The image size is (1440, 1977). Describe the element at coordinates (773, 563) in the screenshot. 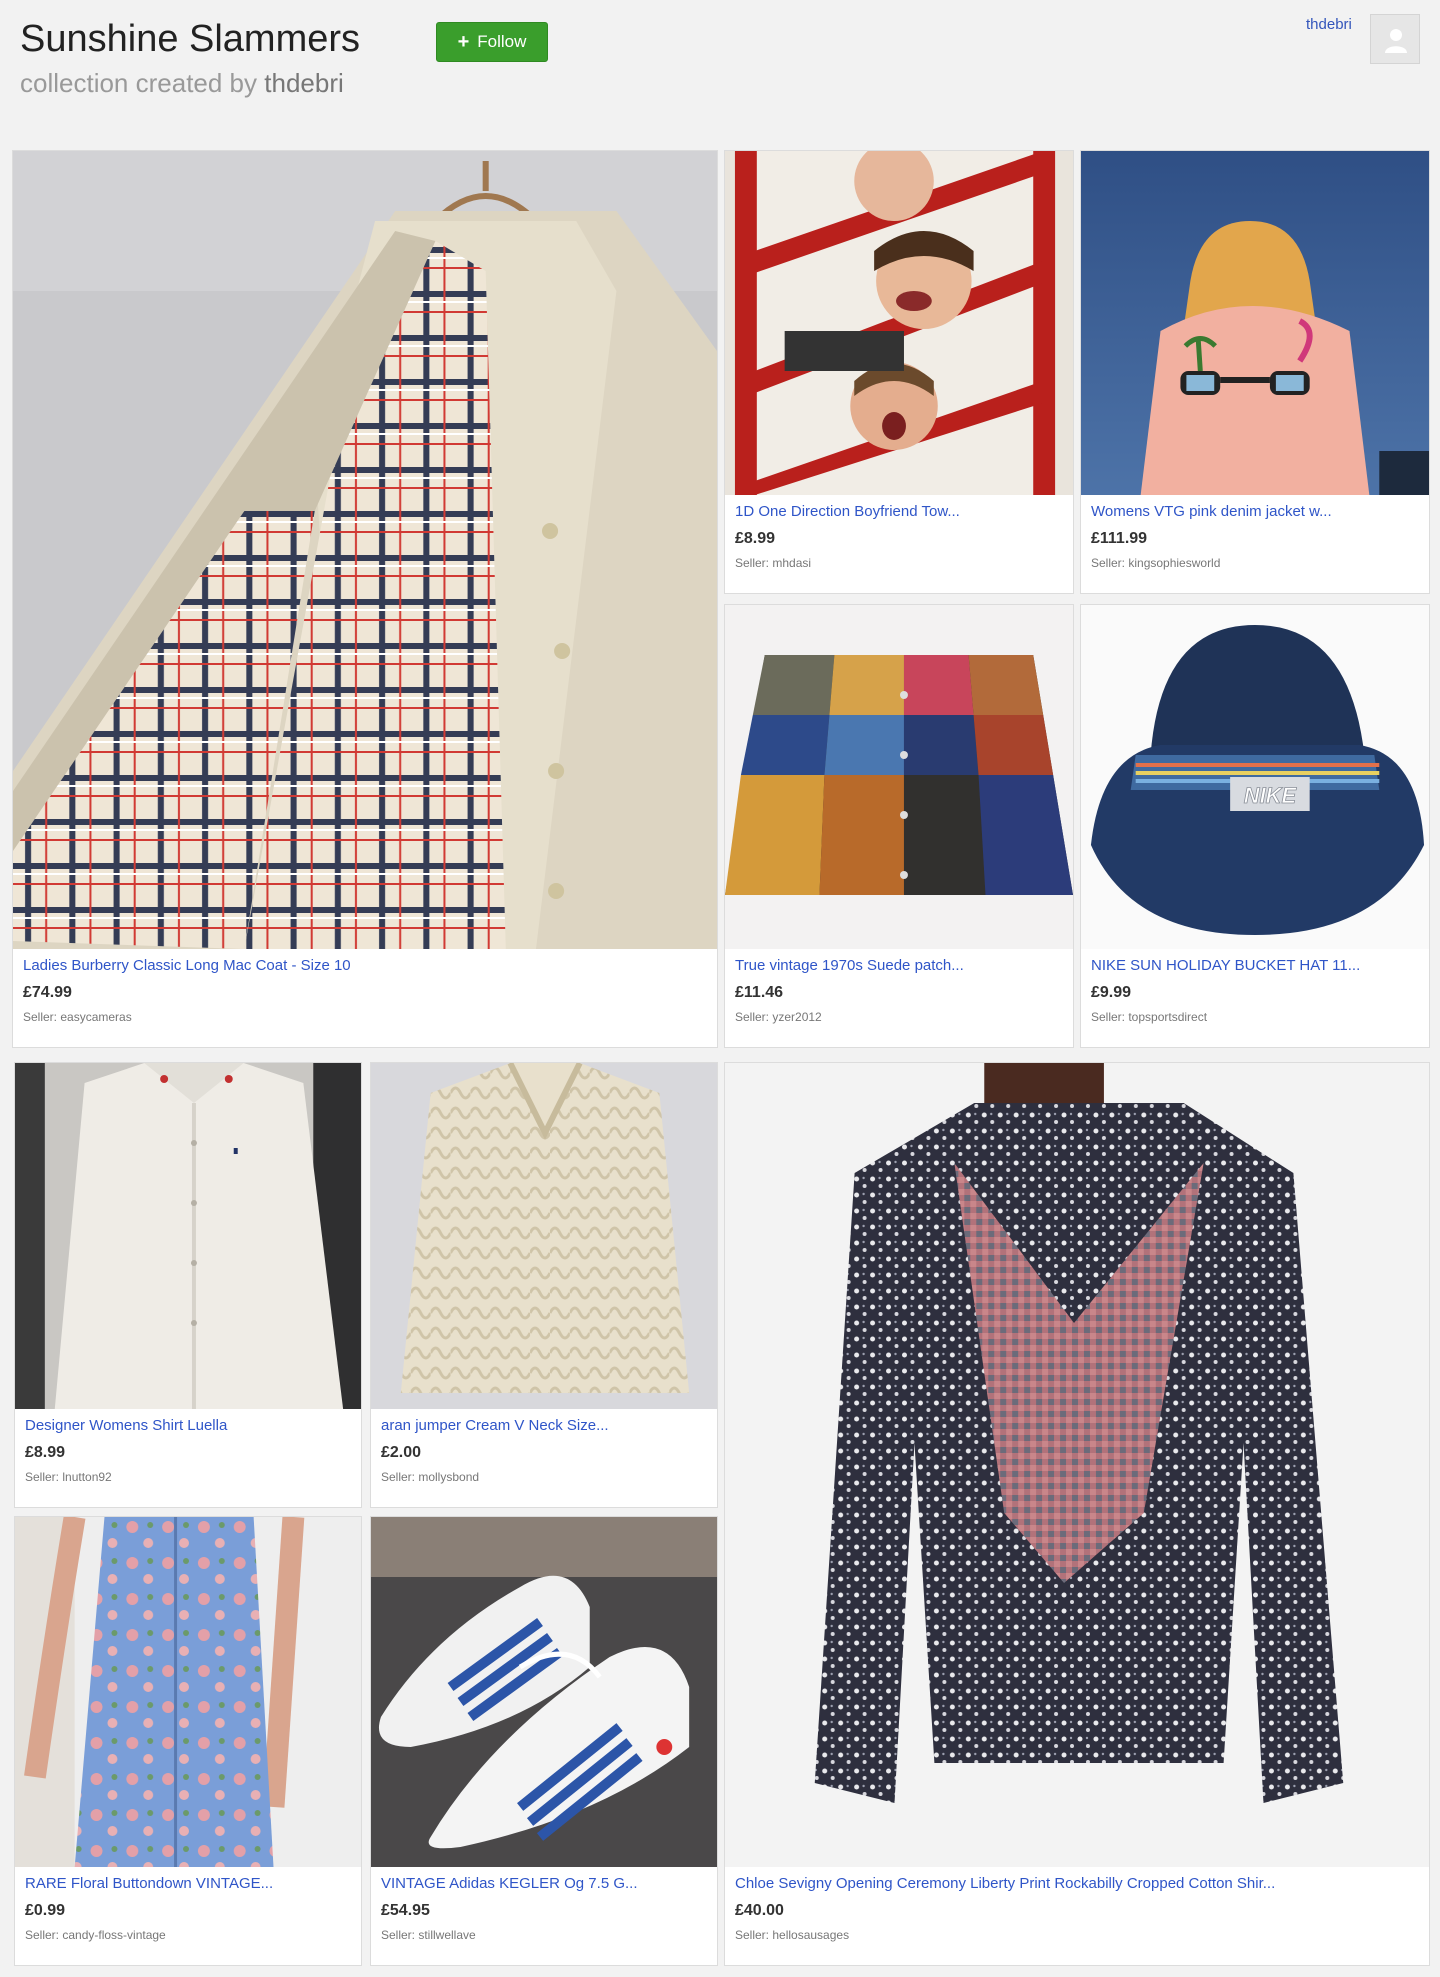

I see `item-seller: Seller: mhdasi` at that location.